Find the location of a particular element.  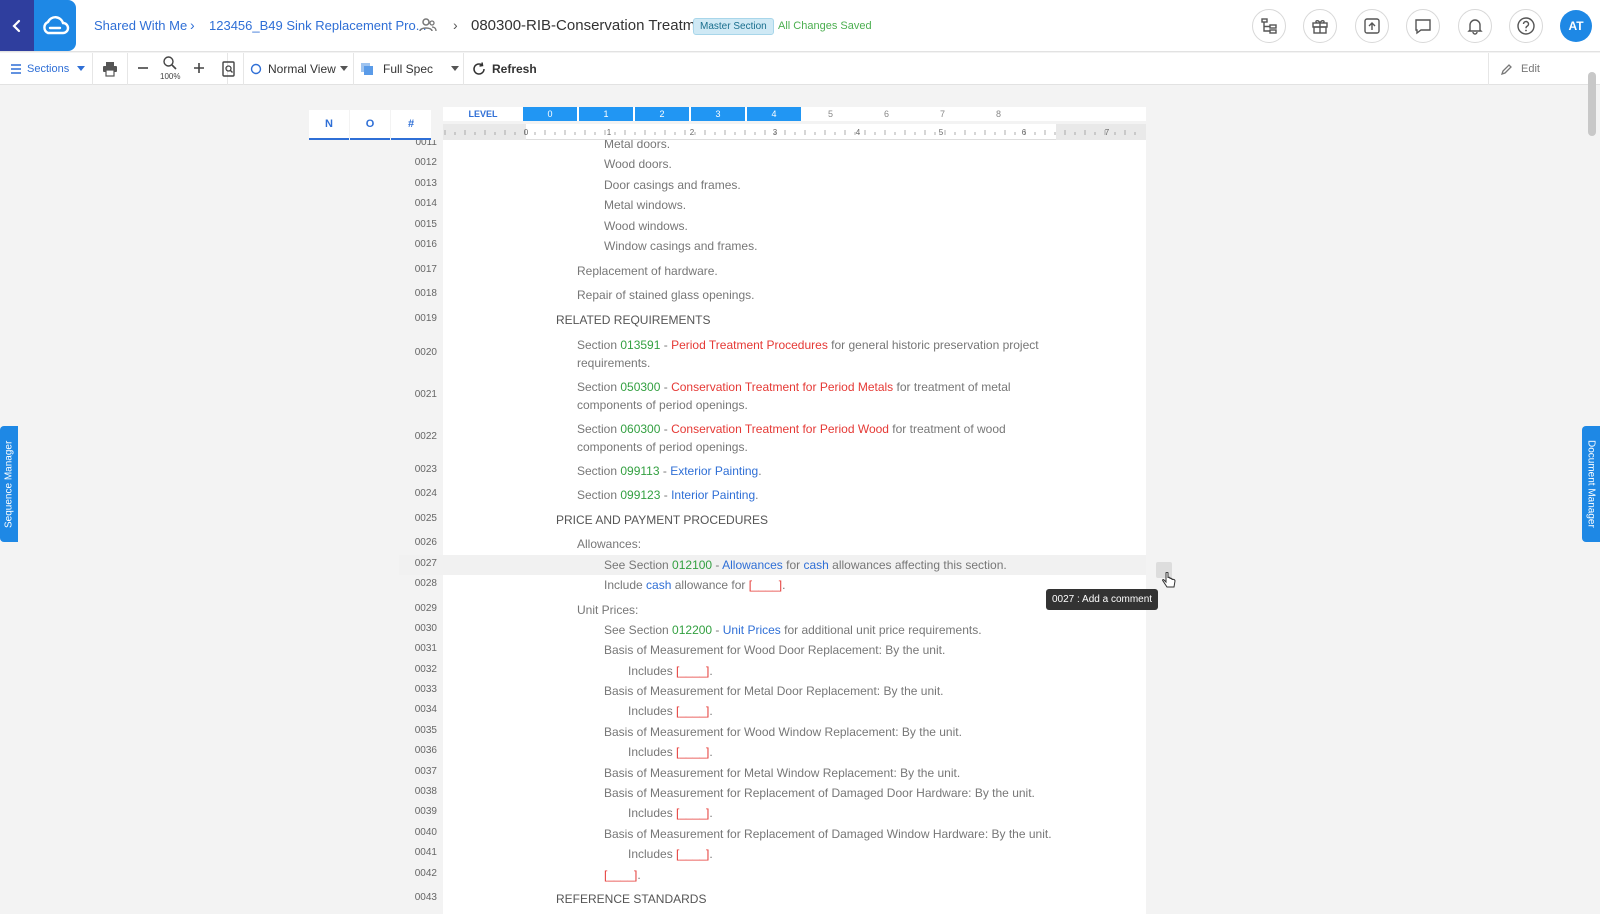

breadcrumb-shared: Shared With Me is located at coordinates (140, 25).